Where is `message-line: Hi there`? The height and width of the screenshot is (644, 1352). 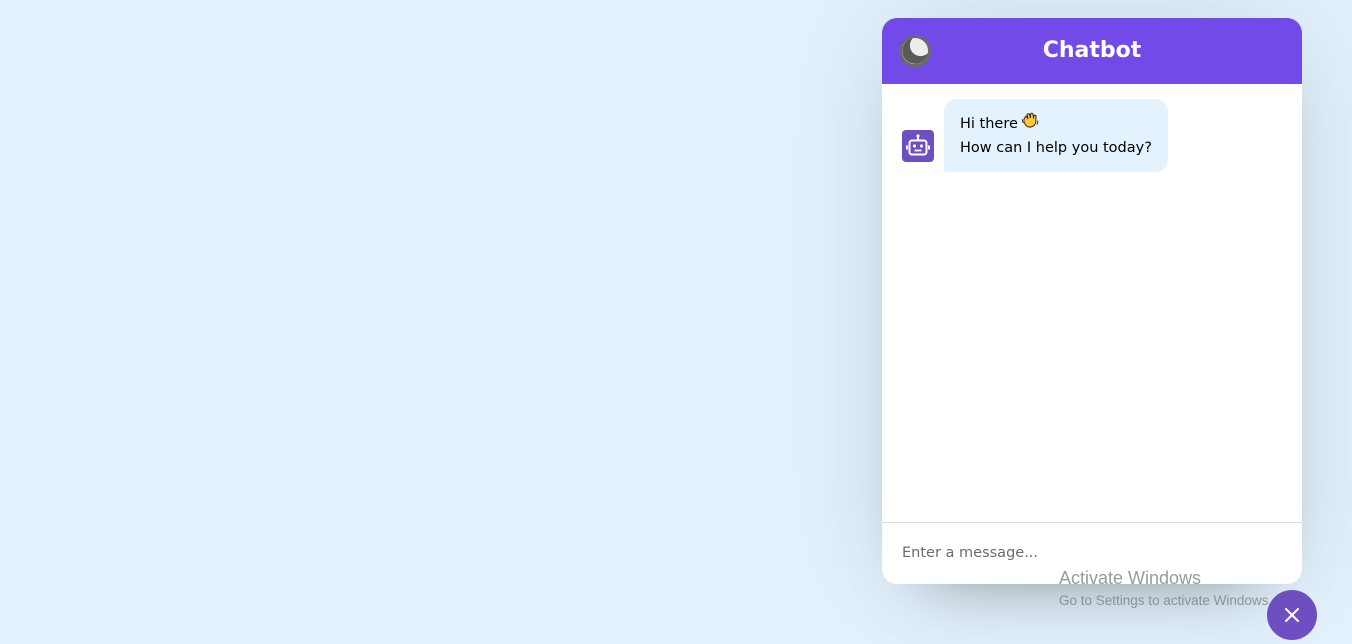 message-line: Hi there is located at coordinates (1056, 124).